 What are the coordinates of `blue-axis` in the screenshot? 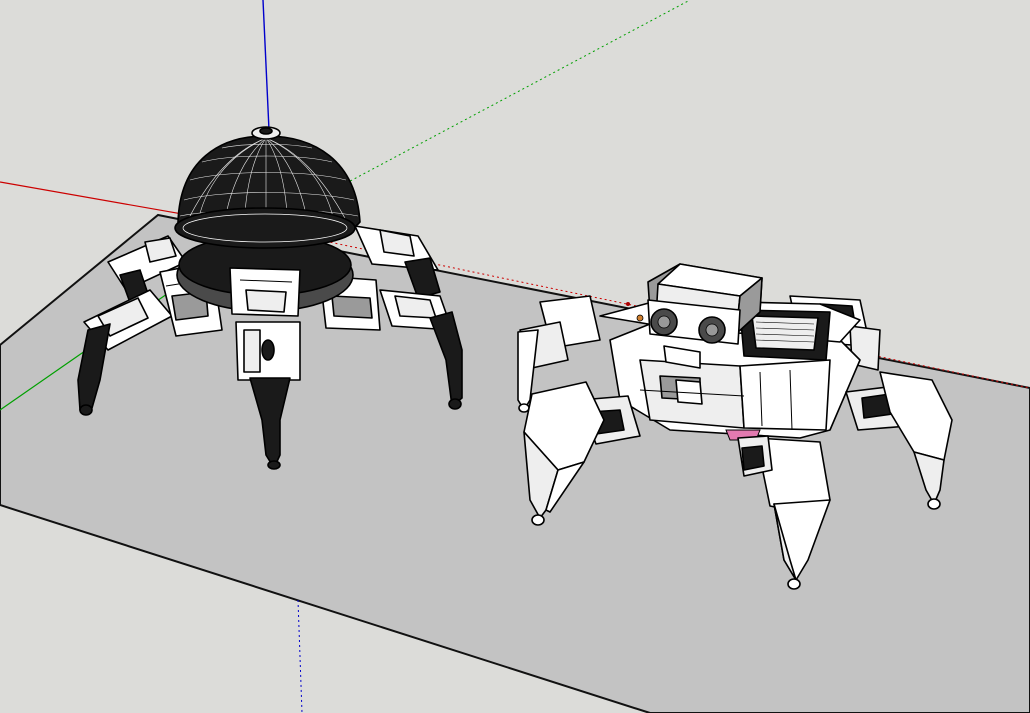 It's located at (266, 65).